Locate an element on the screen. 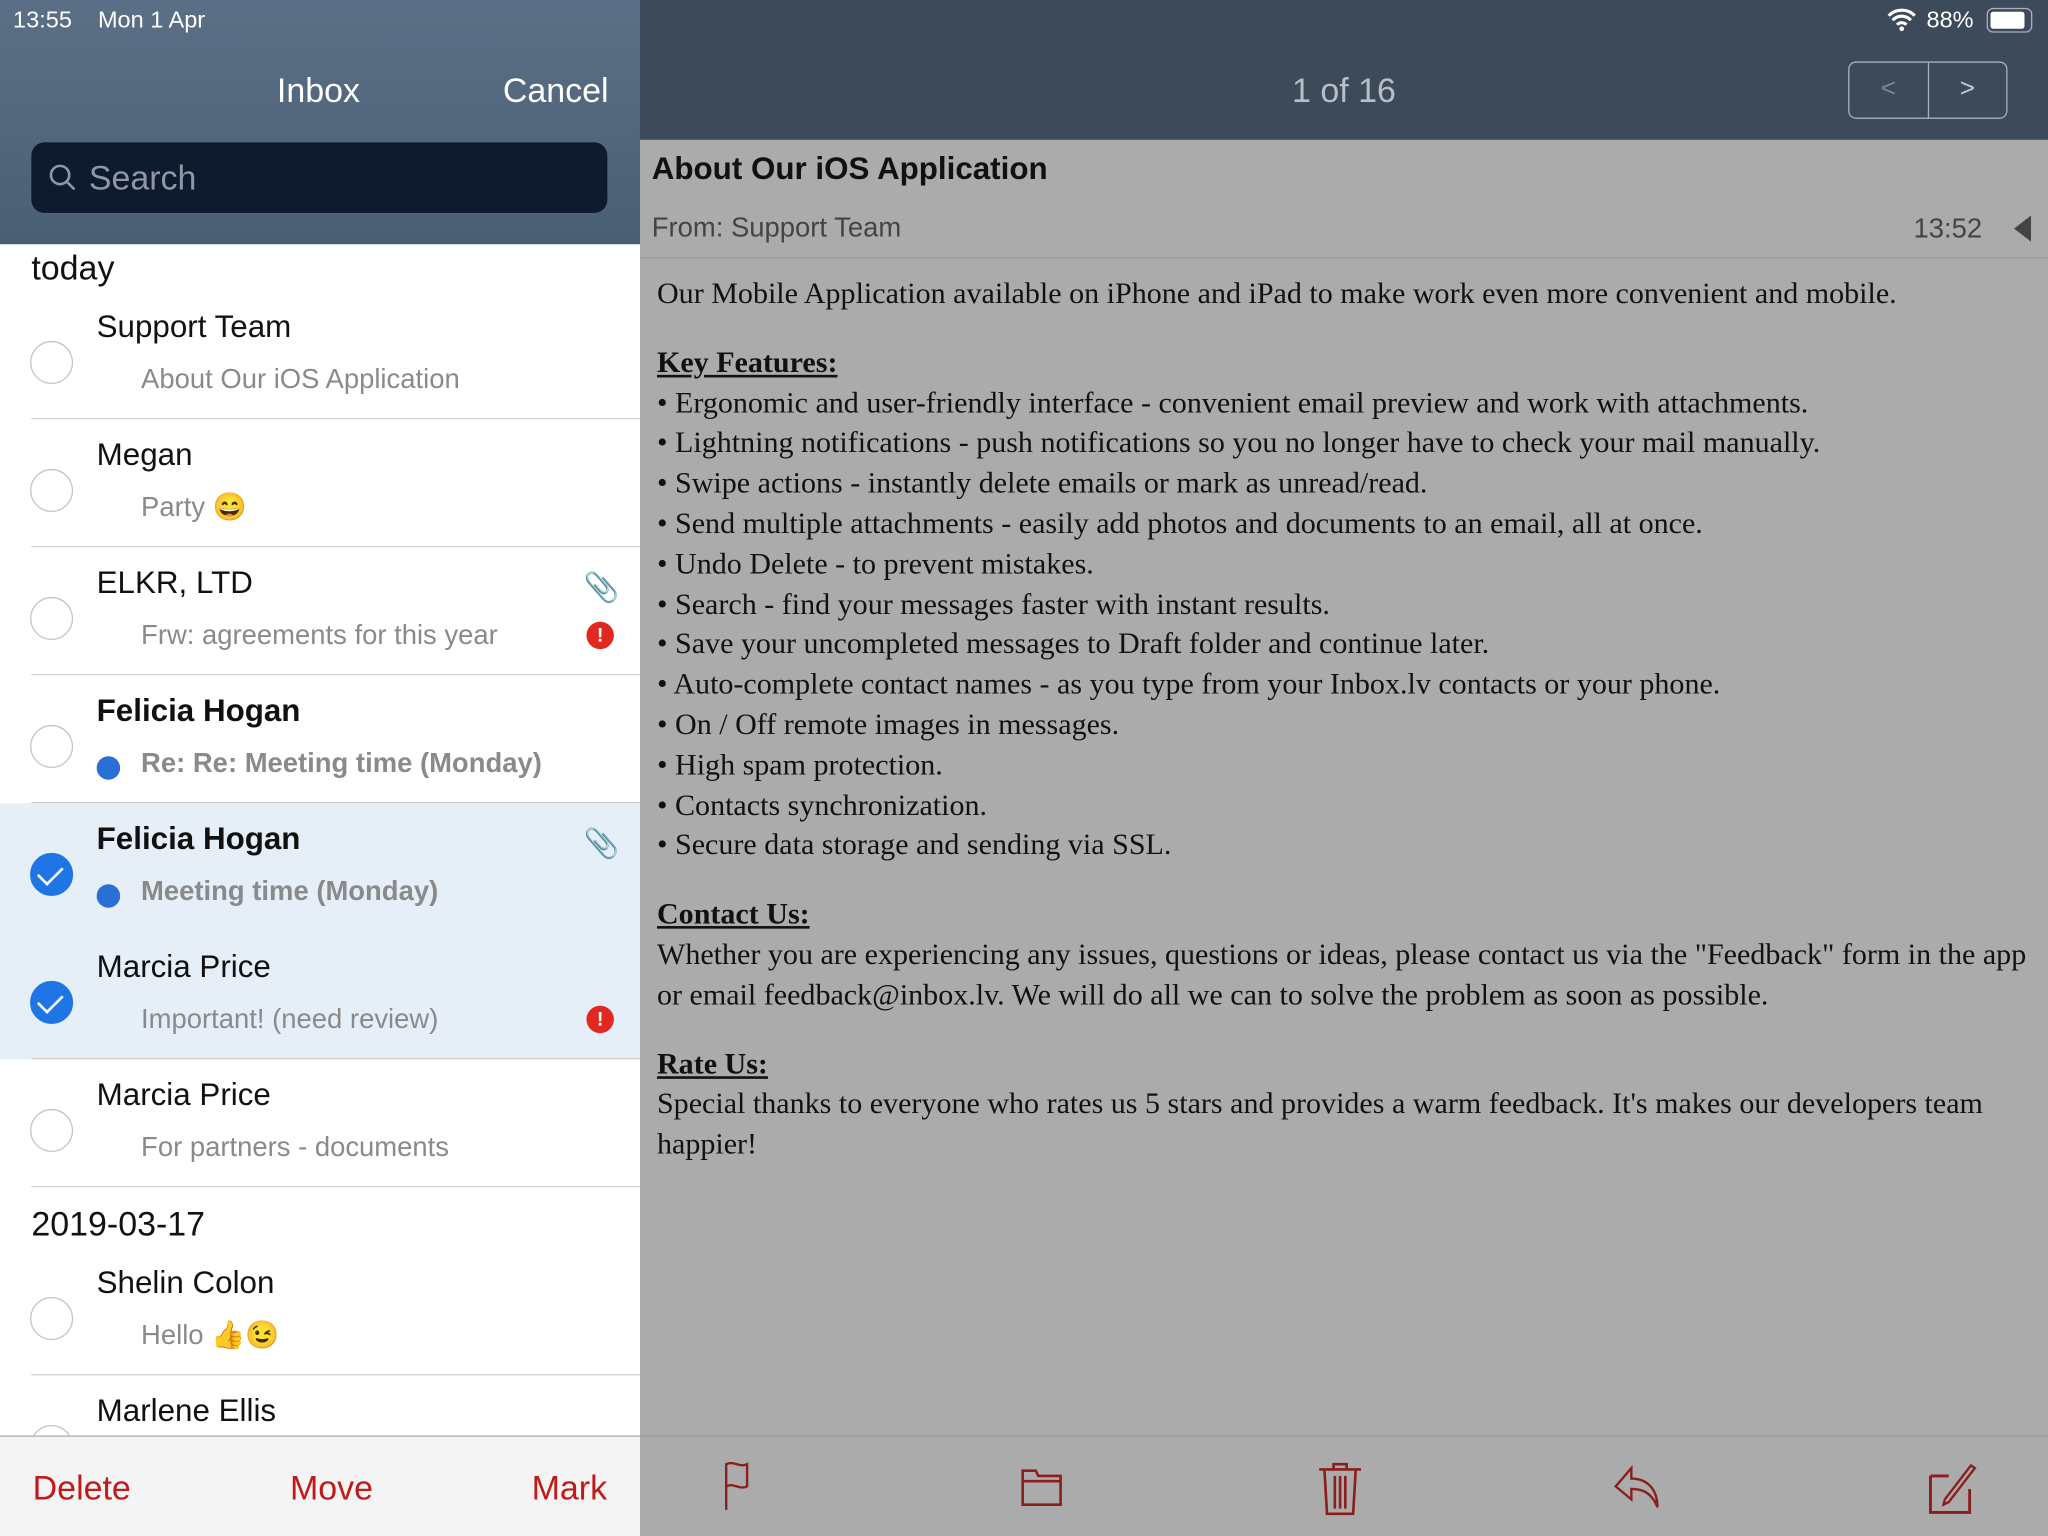 This screenshot has height=1536, width=2048. message-row: Megan Party 😄 is located at coordinates (320, 483).